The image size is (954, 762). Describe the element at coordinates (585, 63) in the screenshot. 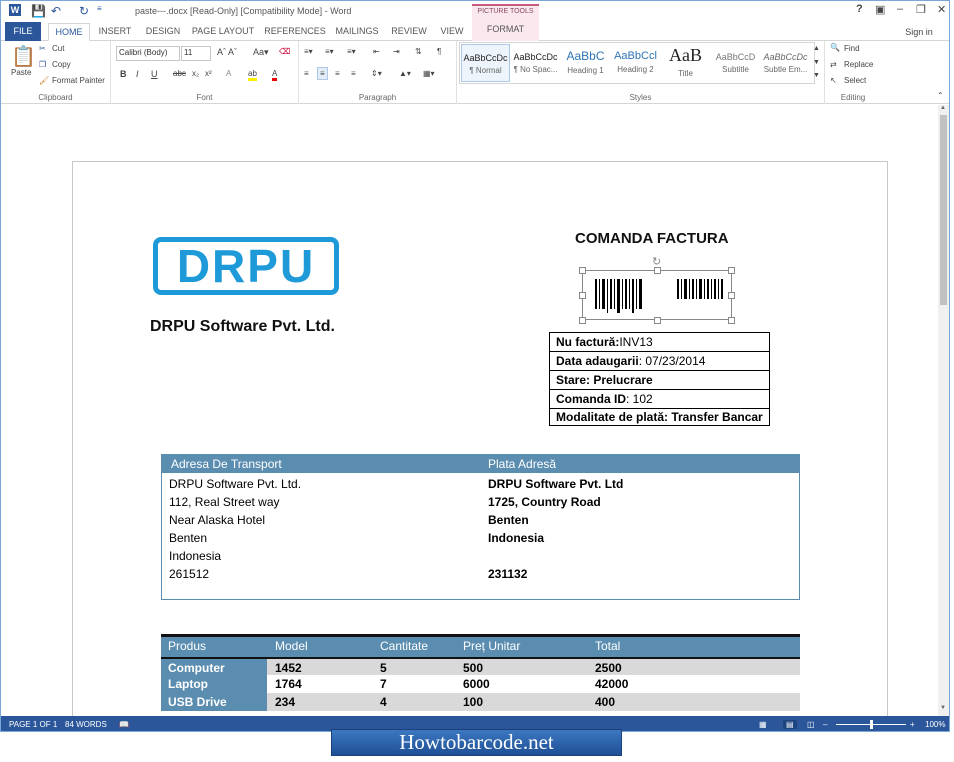

I see `style-heading-1: AaBbC Heading 1` at that location.